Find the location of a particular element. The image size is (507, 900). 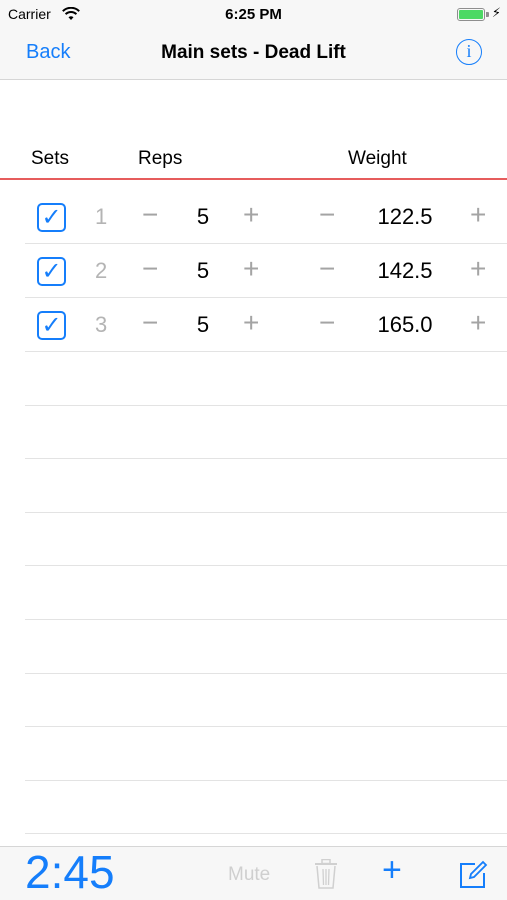

header-sets: Sets is located at coordinates (50, 158).